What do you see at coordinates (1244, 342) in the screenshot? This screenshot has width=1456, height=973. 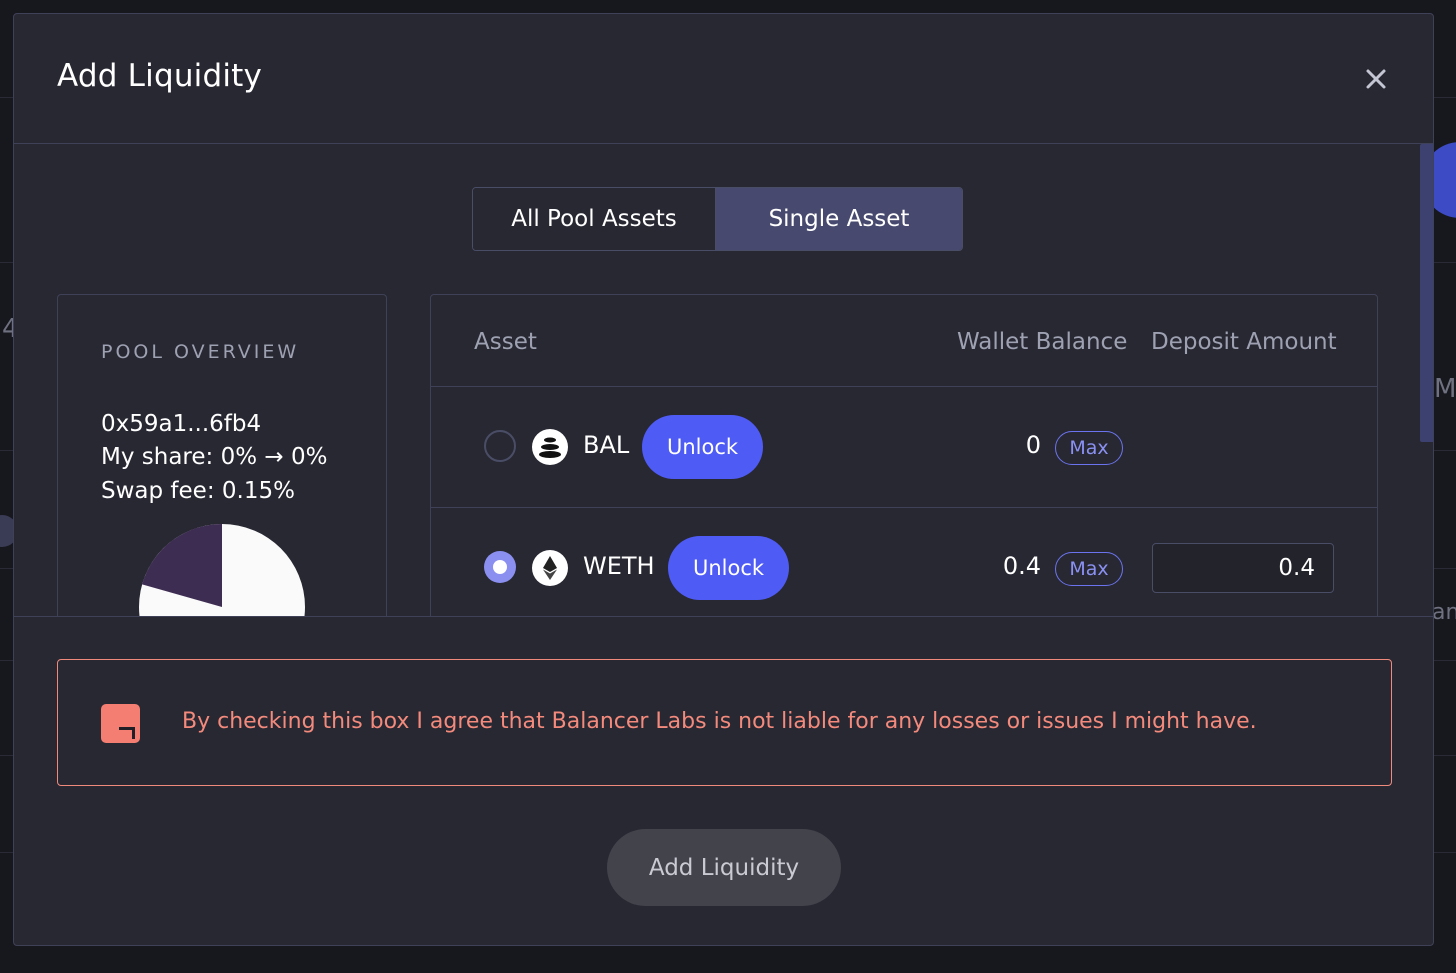 I see `column-header-deposit-amount: Deposit Amount` at bounding box center [1244, 342].